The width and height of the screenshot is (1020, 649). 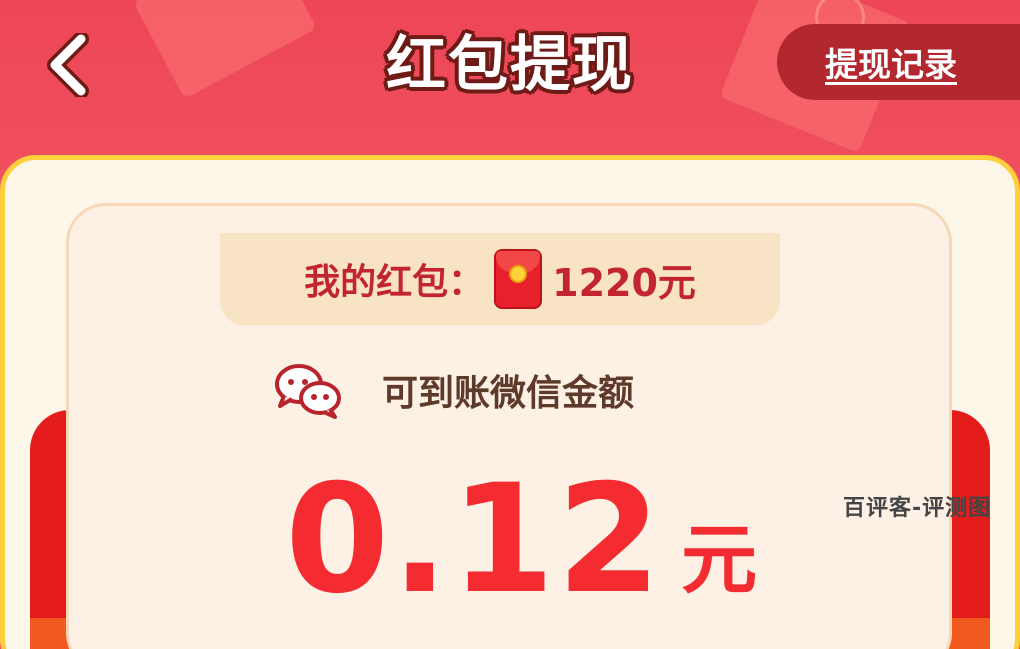 What do you see at coordinates (891, 64) in the screenshot?
I see `withdraw-record-label: 提现记录` at bounding box center [891, 64].